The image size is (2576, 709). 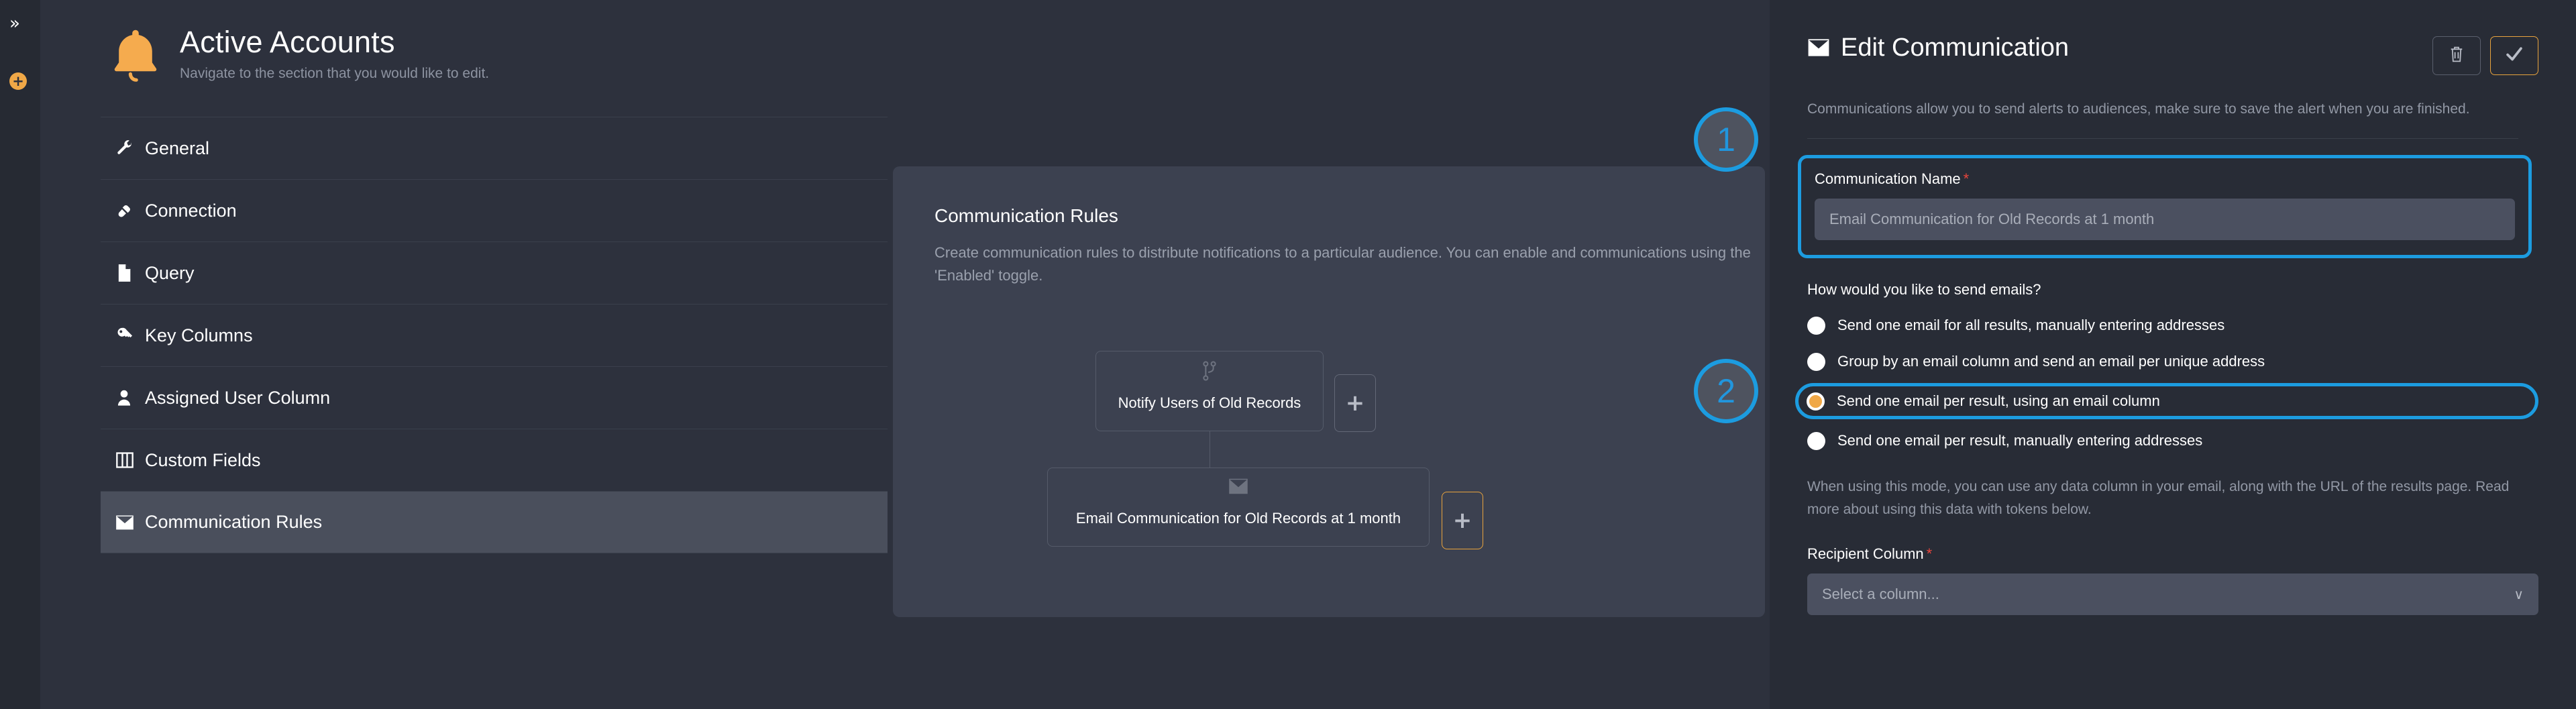 I want to click on file-icon, so click(x=130, y=273).